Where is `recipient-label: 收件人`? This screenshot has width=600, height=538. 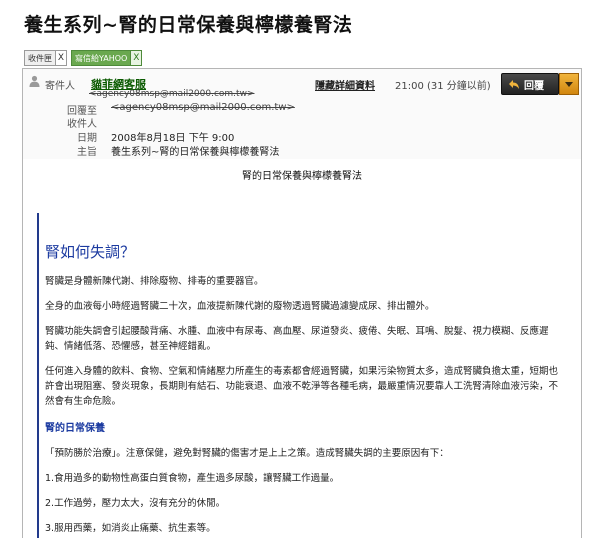 recipient-label: 收件人 is located at coordinates (82, 124).